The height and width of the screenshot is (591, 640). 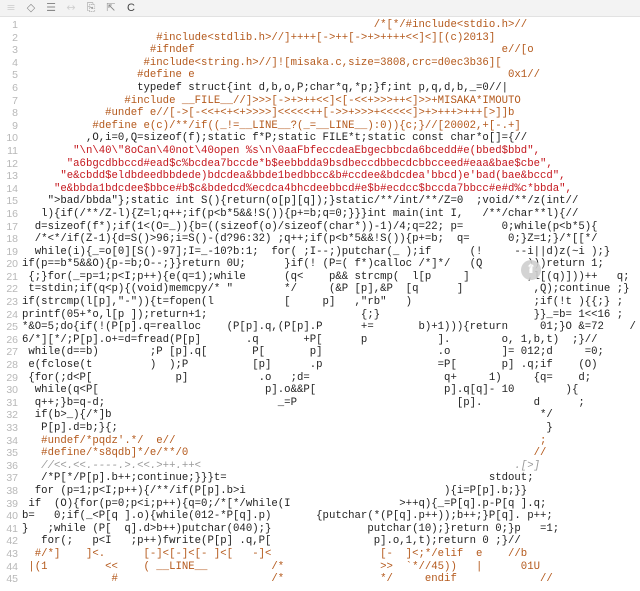 I want to click on code-text: #undef/*pqdz'.*/ e// ;, so click(x=284, y=440).